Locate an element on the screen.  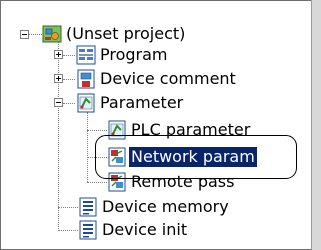
tree-item-device-memory: Device memory is located at coordinates (165, 207).